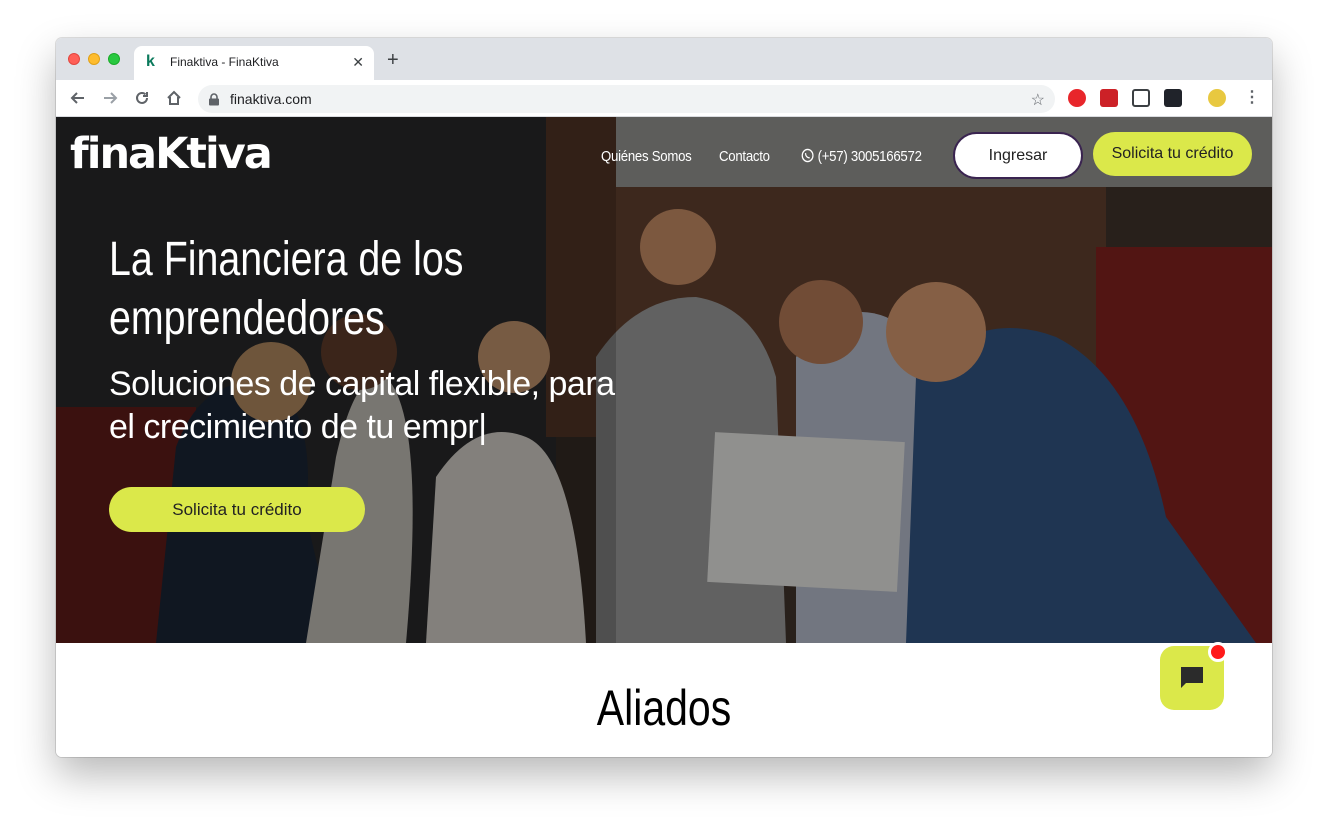  Describe the element at coordinates (150, 61) in the screenshot. I see `finaktiva-favicon-icon: k` at that location.